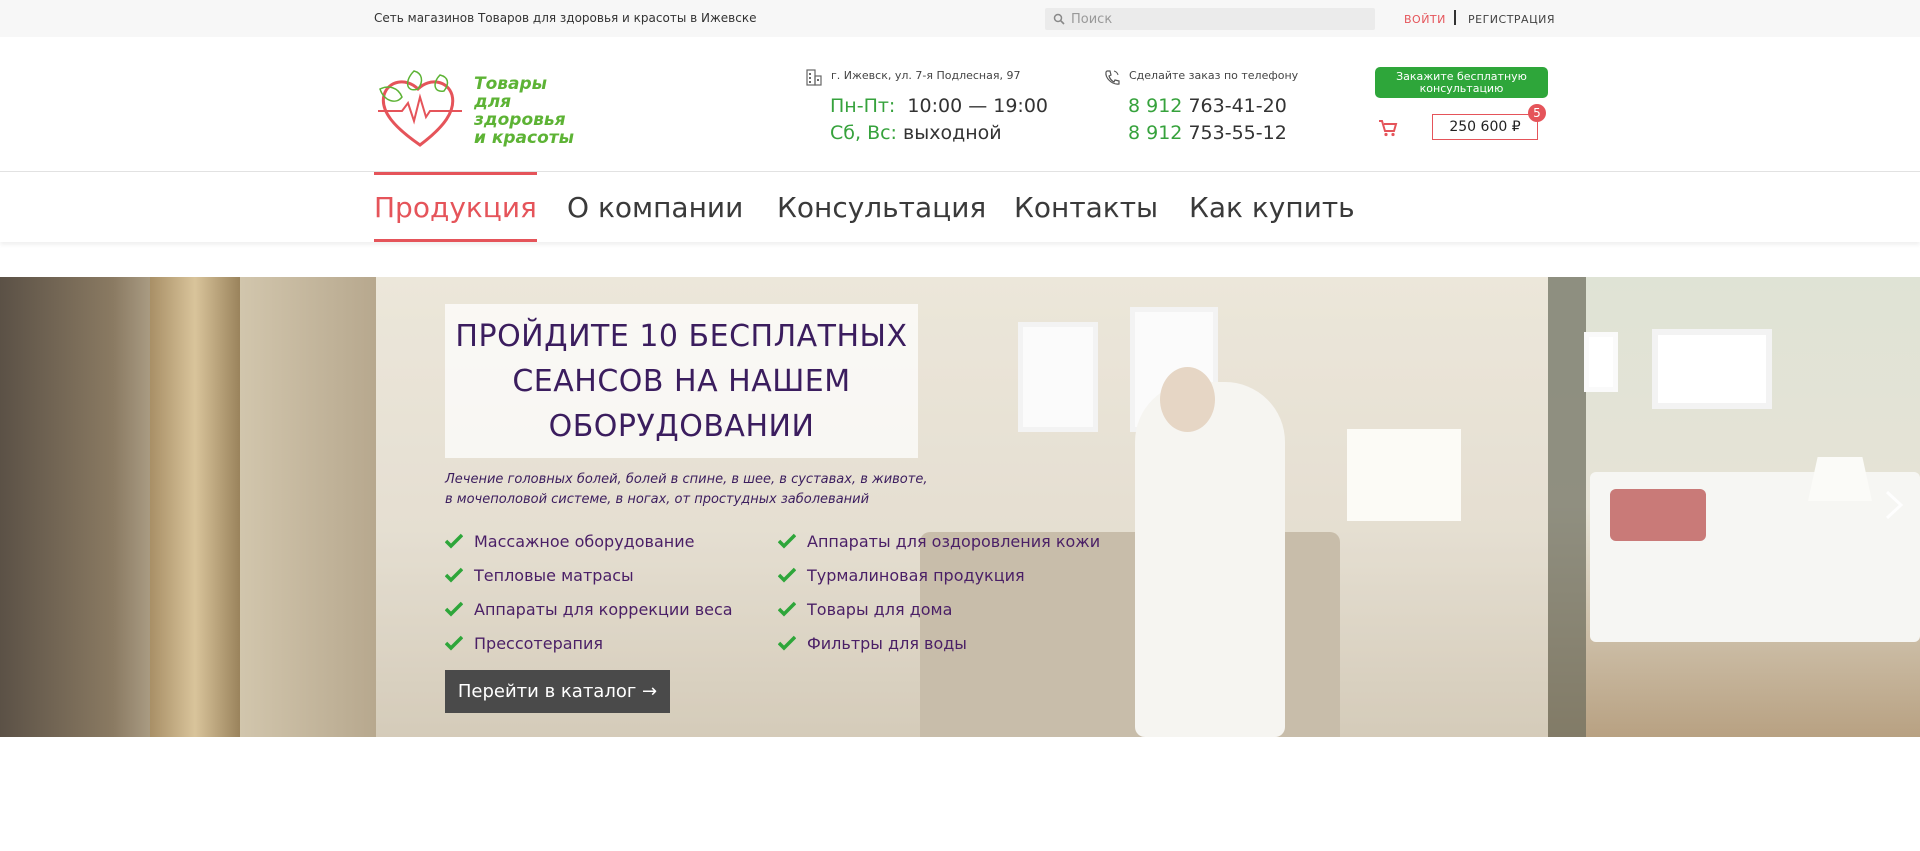 This screenshot has height=851, width=1920. Describe the element at coordinates (939, 643) in the screenshot. I see `list-item: Фильтры для воды` at that location.